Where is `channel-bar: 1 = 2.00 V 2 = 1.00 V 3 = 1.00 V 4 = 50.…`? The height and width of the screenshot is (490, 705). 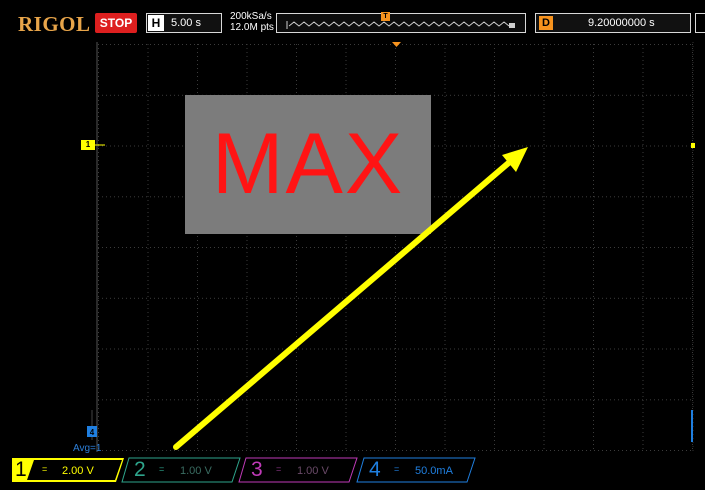 channel-bar: 1 = 2.00 V 2 = 1.00 V 3 = 1.00 V 4 = 50.… is located at coordinates (358, 470).